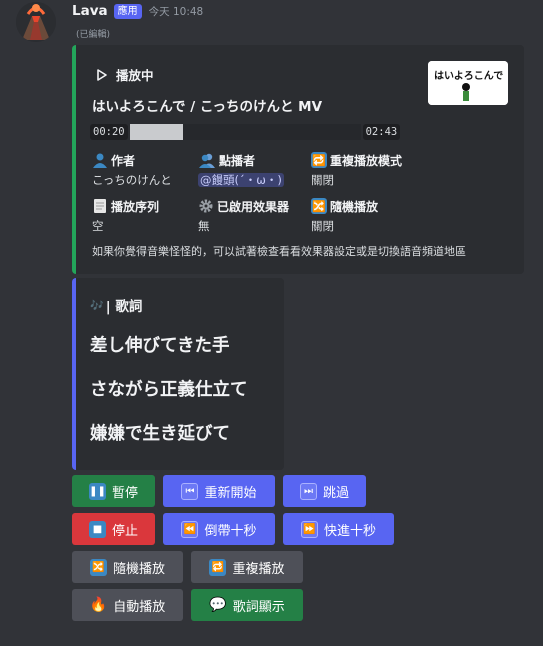 This screenshot has width=543, height=646. I want to click on message-header: Lava 應用 今天 10:48, so click(137, 11).